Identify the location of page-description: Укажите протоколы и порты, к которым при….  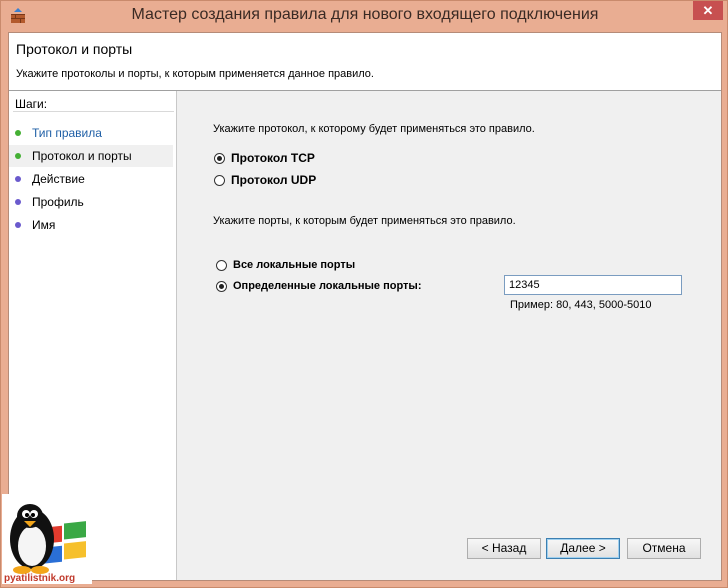
(195, 74).